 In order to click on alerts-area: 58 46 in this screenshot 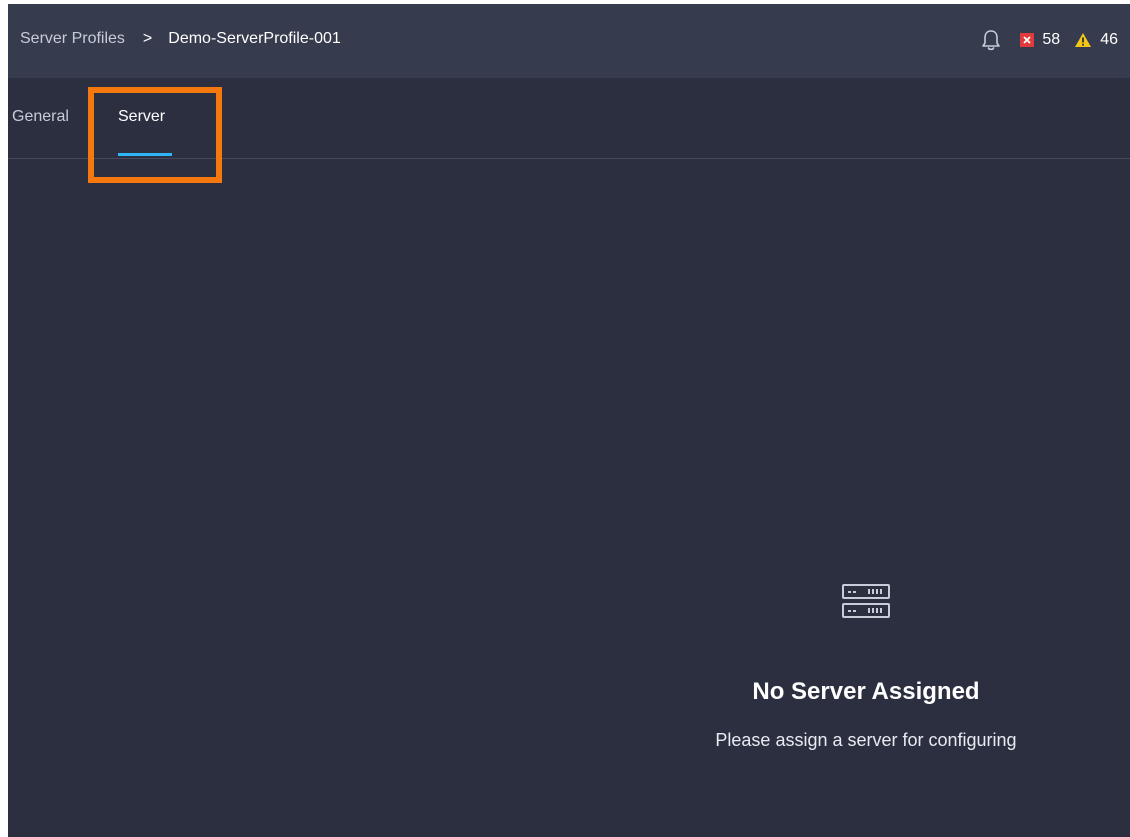, I will do `click(1049, 40)`.